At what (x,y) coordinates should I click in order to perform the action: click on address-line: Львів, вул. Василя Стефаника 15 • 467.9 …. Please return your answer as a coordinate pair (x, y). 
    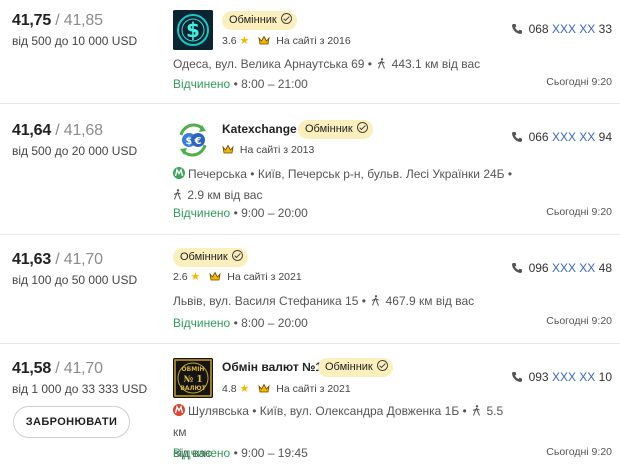
    Looking at the image, I should click on (345, 301).